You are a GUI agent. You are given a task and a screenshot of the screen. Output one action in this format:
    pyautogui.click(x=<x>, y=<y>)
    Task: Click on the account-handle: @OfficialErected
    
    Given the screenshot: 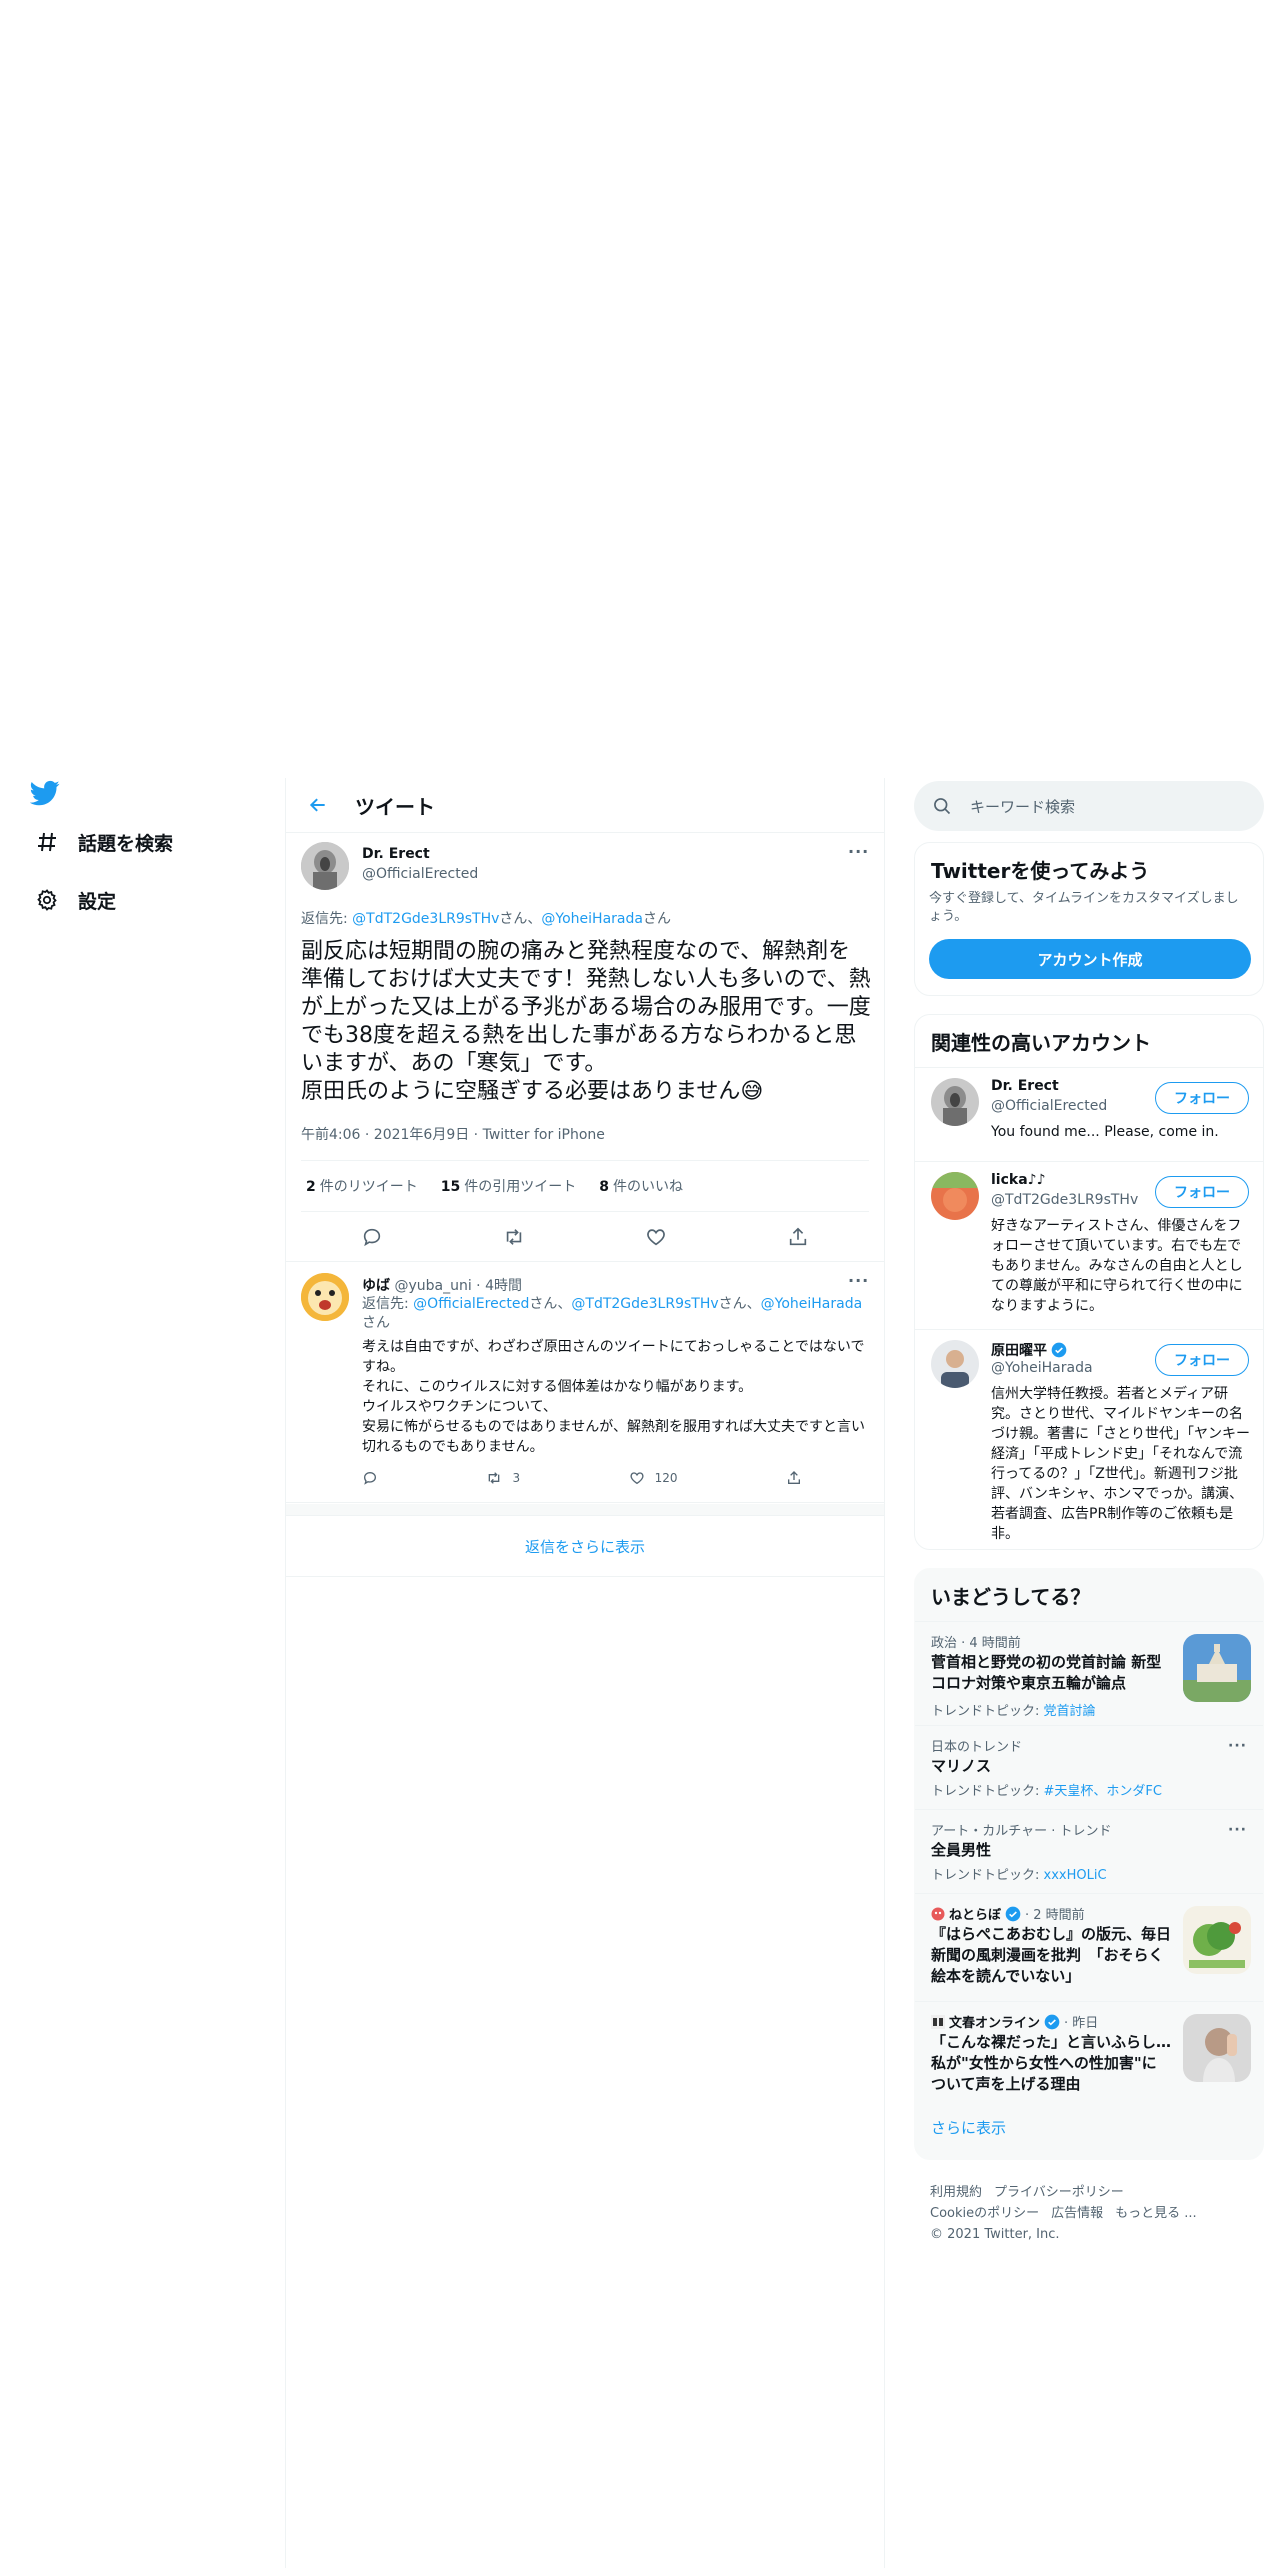 What is the action you would take?
    pyautogui.click(x=1049, y=1106)
    